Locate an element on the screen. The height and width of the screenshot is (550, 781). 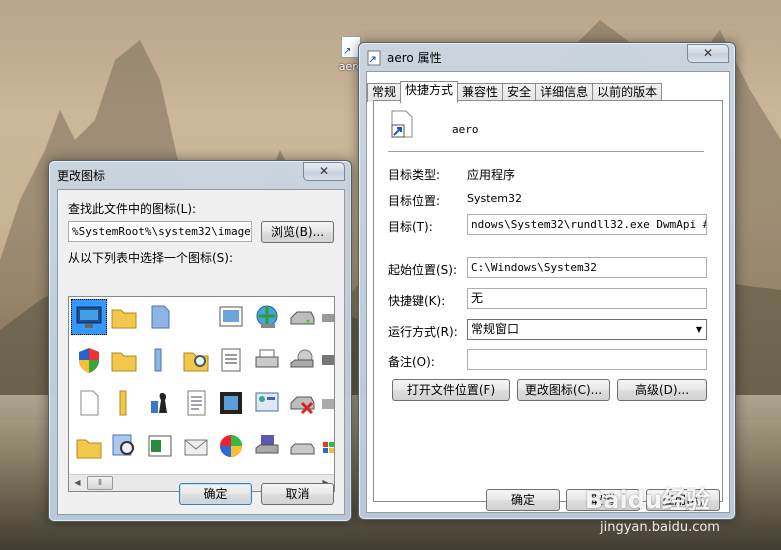
scroll-thumb: ⦀ is located at coordinates (100, 483).